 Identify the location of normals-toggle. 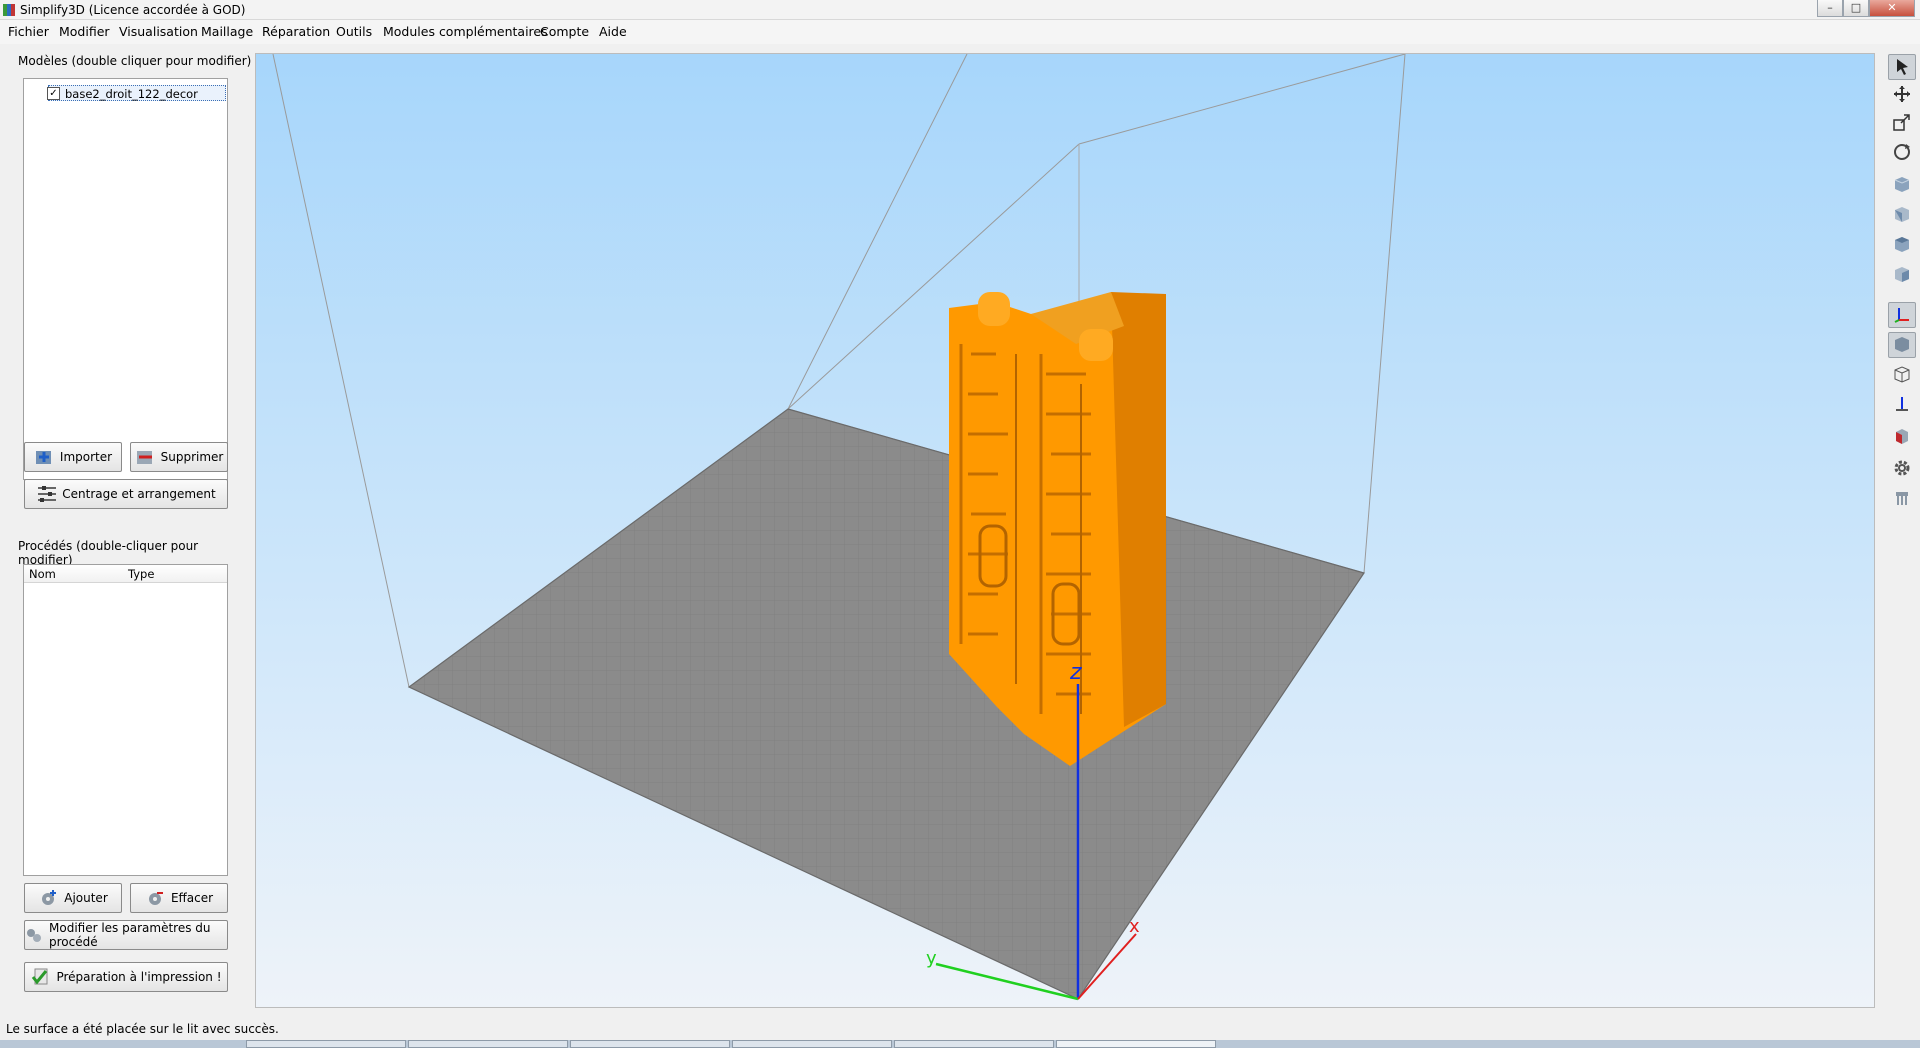
(1902, 405).